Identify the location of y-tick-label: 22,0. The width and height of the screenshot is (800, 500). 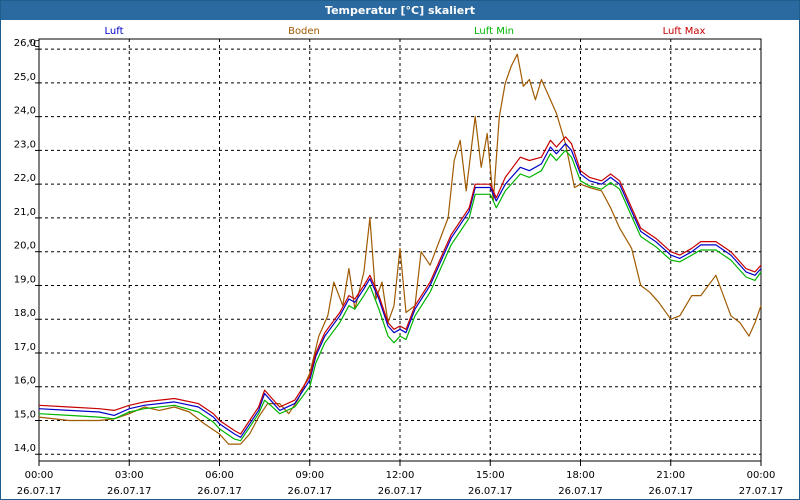
(25, 178).